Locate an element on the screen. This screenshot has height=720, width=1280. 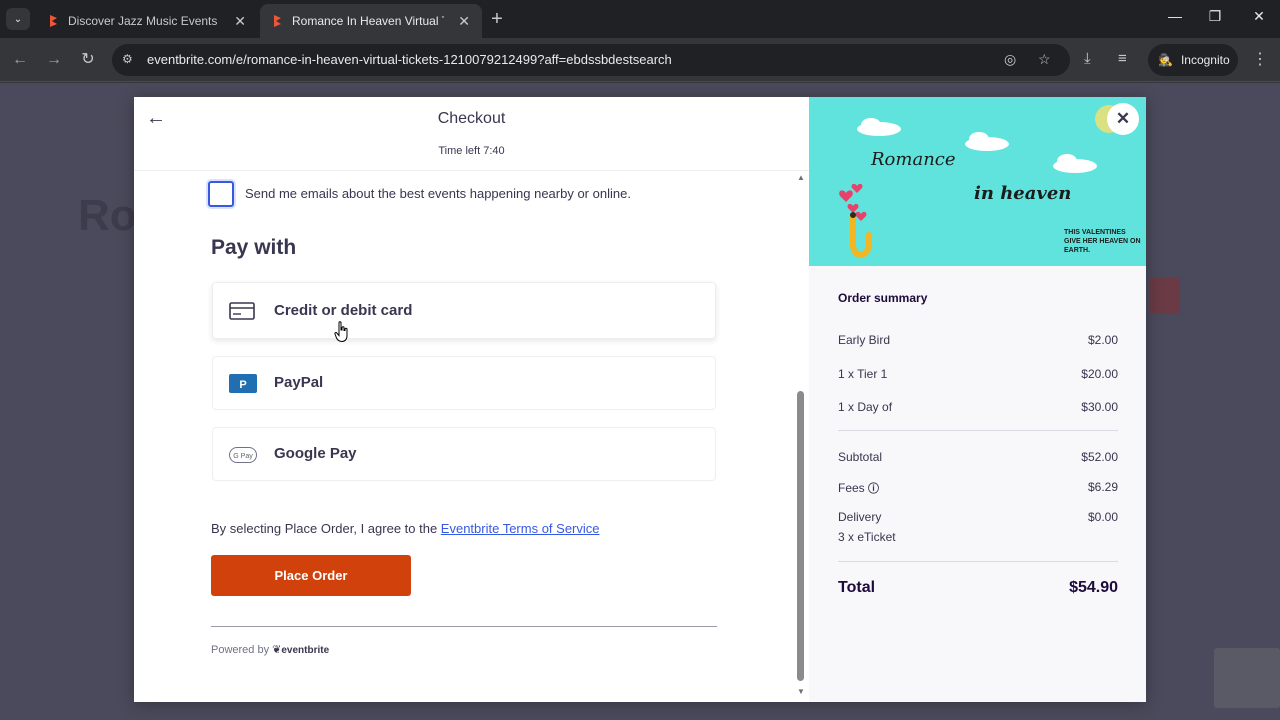
powered-by-label: Powered by is located at coordinates (240, 650).